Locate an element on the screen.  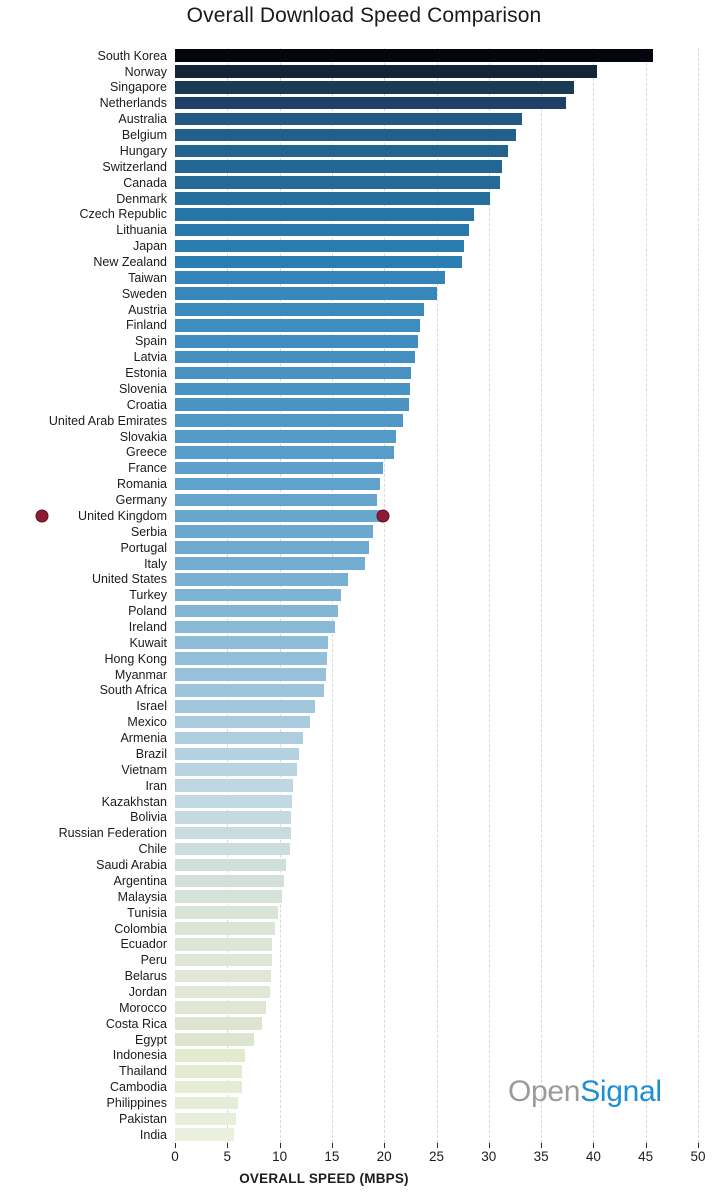
bar-row: Brazil is located at coordinates (364, 753).